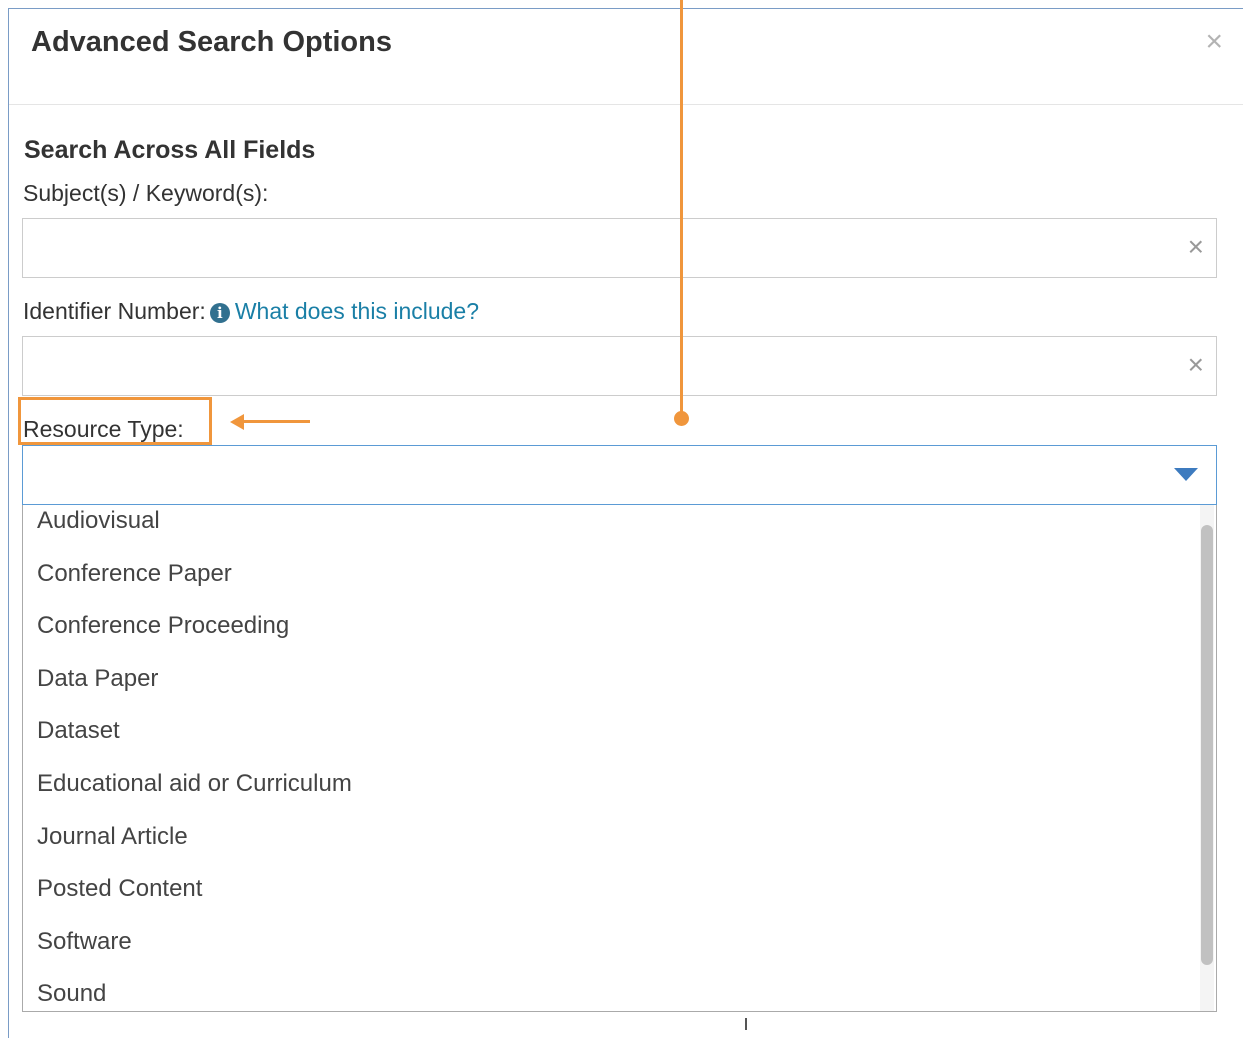 The width and height of the screenshot is (1243, 1038). What do you see at coordinates (619, 475) in the screenshot?
I see `resource-type-select` at bounding box center [619, 475].